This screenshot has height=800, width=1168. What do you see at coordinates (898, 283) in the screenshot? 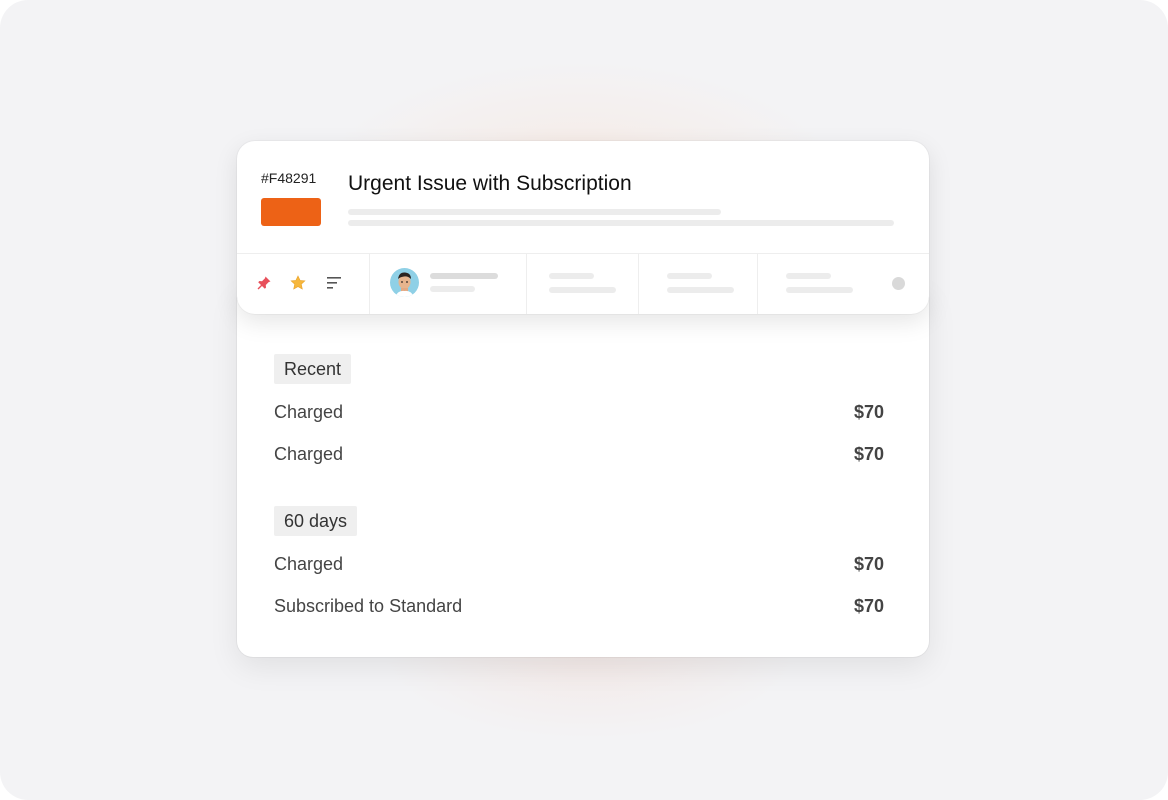
I see `status-dot` at bounding box center [898, 283].